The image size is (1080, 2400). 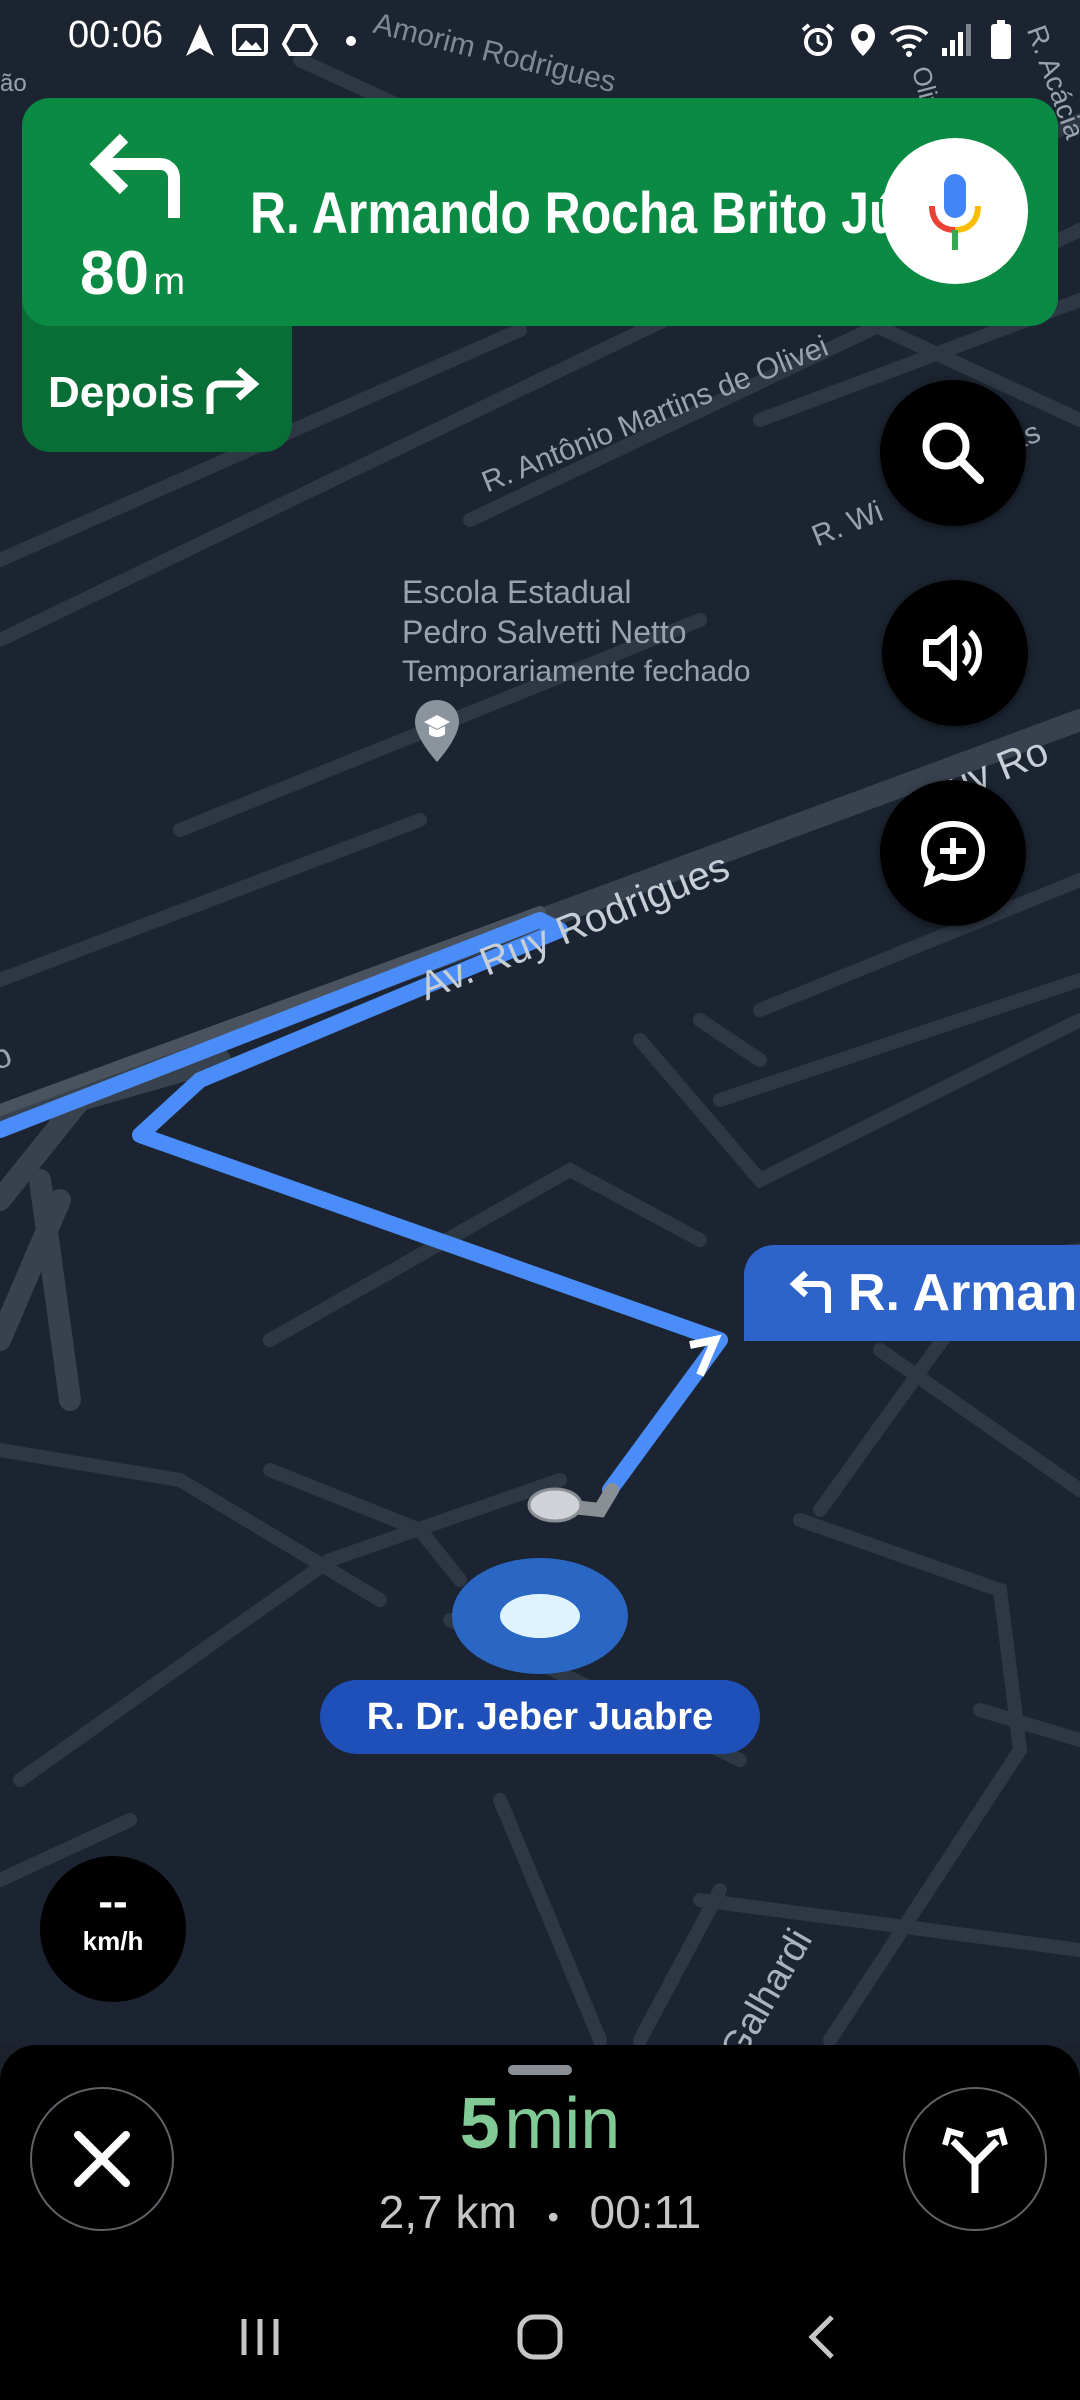 I want to click on current-location-puck, so click(x=540, y=1616).